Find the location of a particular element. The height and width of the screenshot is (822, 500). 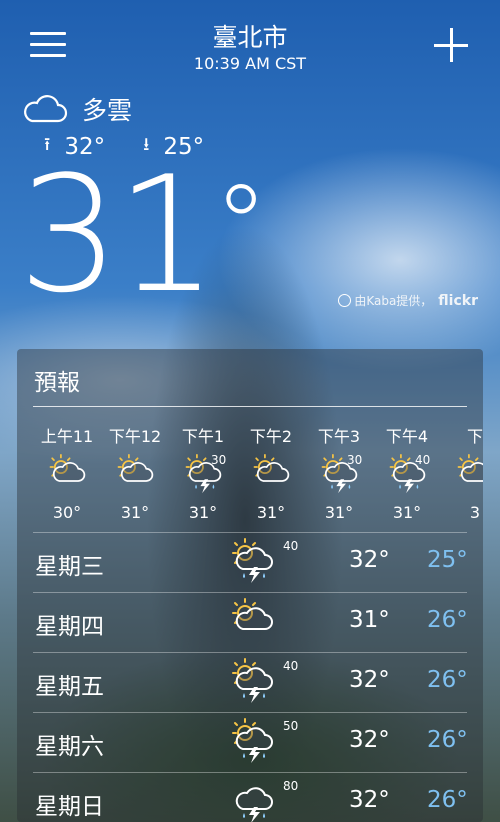

current-condition: 多雲 is located at coordinates (77, 109).